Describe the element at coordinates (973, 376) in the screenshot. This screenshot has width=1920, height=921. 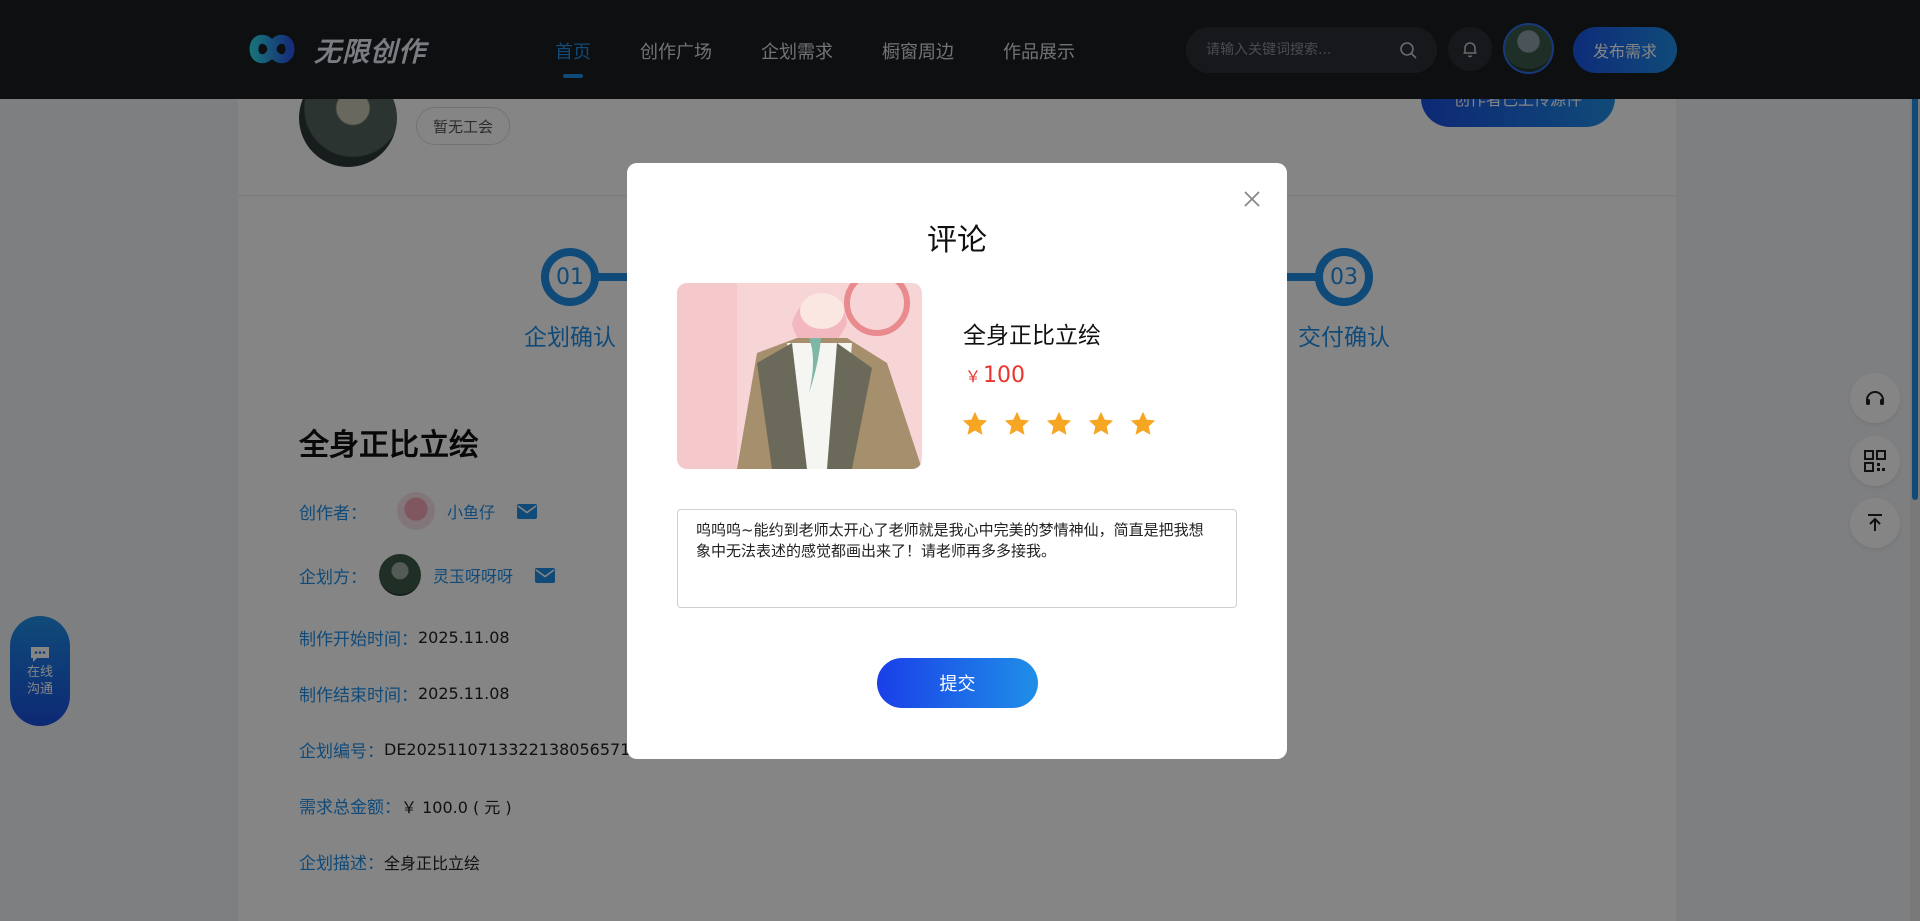
I see `price-symbol: ￥` at that location.